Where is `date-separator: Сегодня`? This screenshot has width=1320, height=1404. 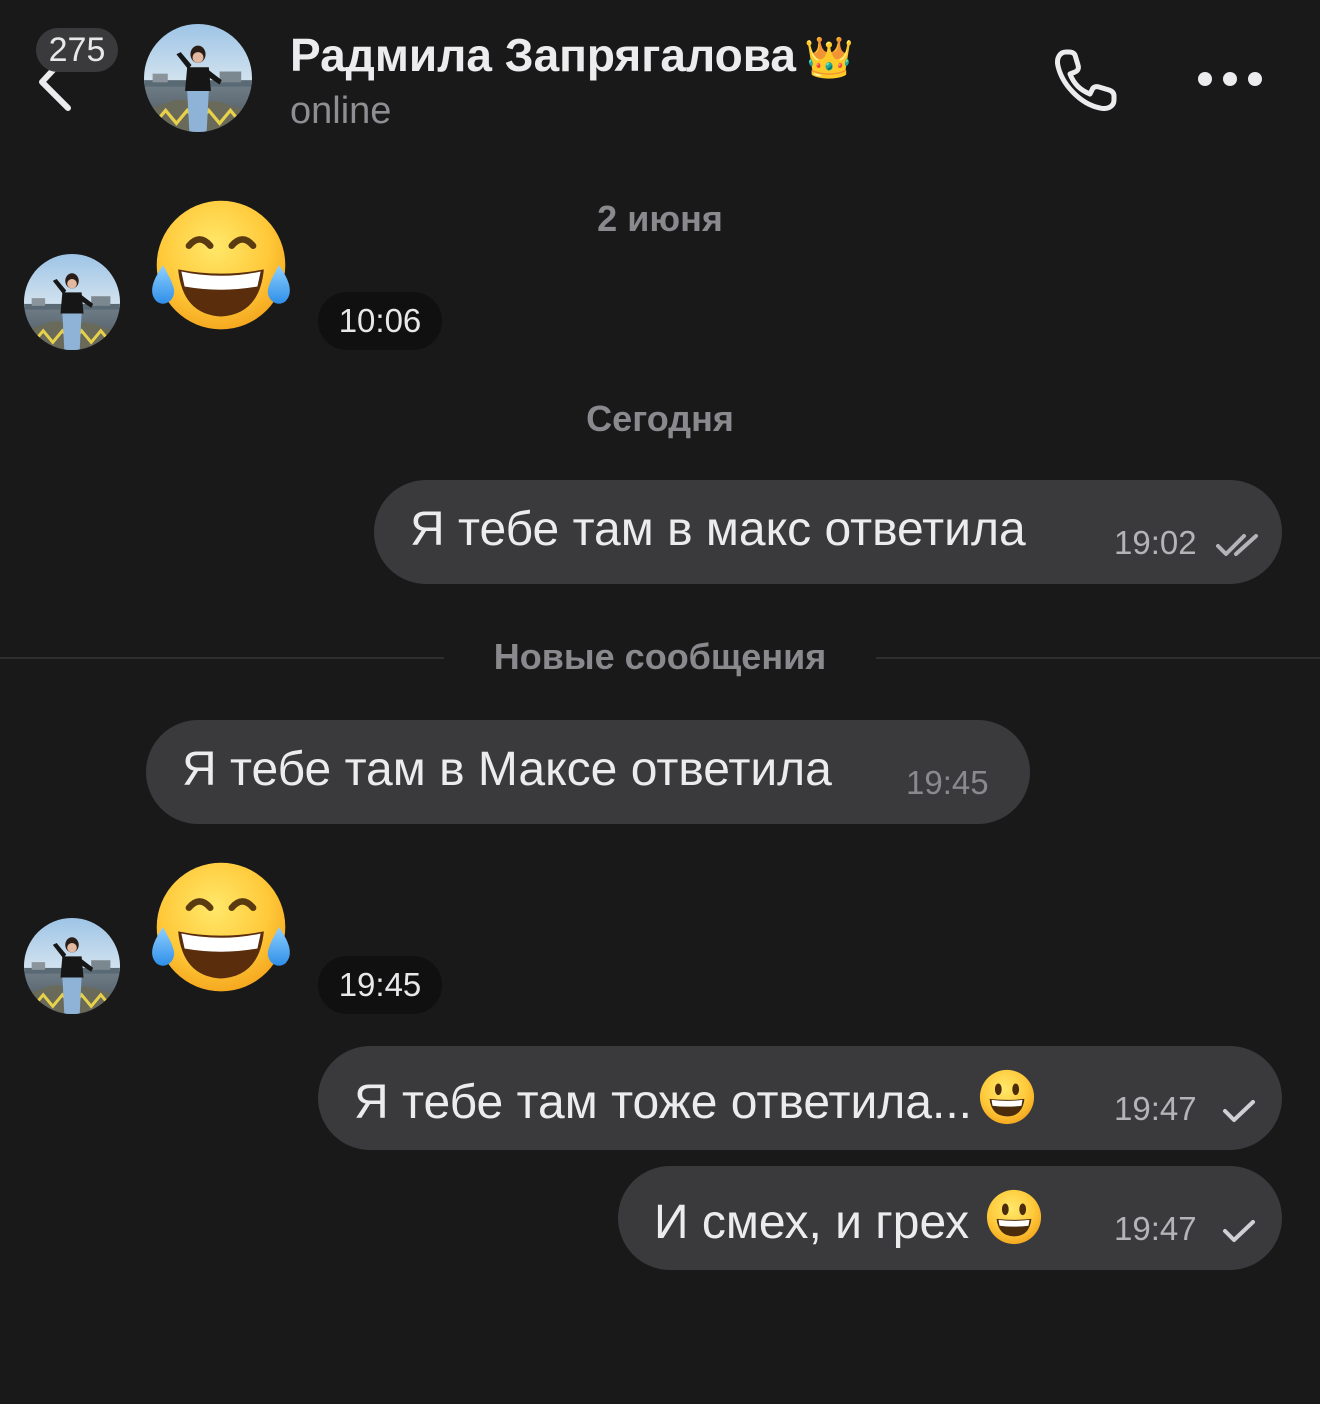 date-separator: Сегодня is located at coordinates (660, 418).